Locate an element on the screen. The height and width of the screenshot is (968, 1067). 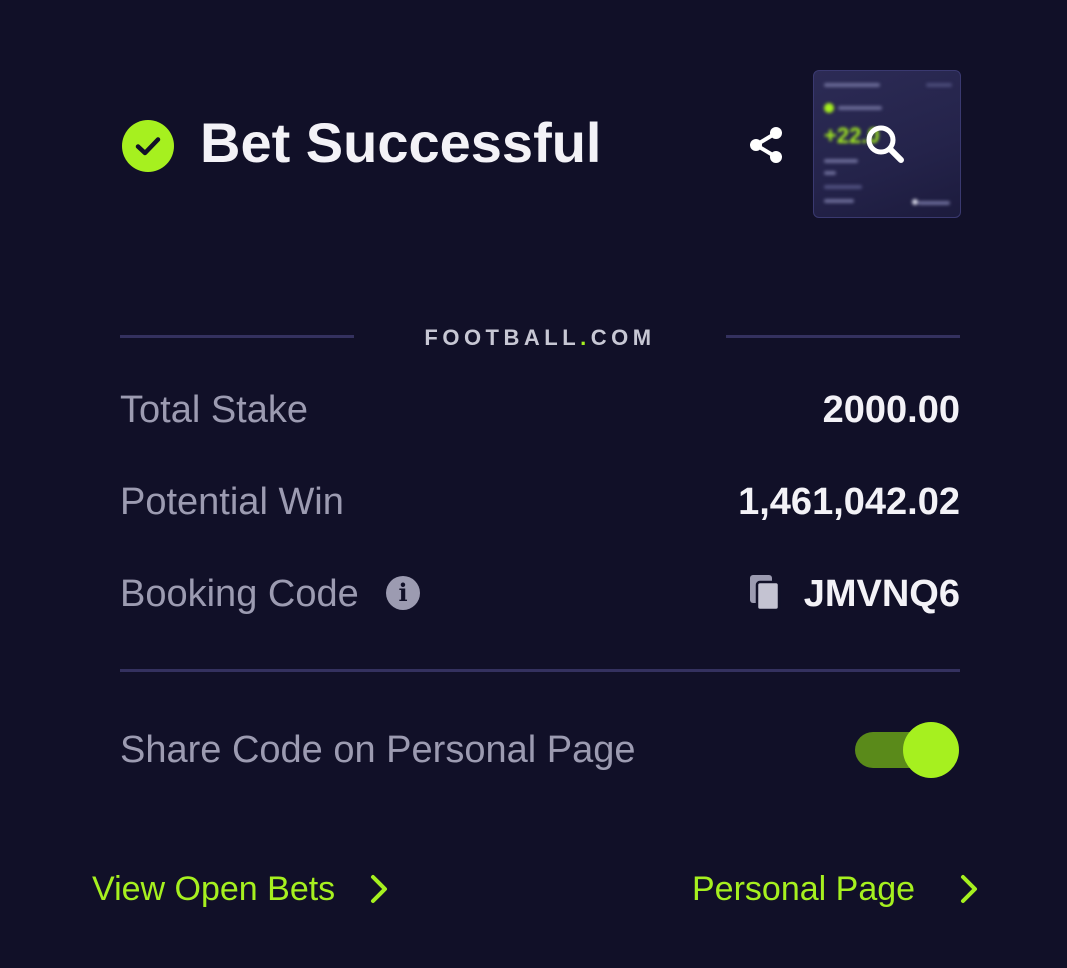
potential-win-value: 1,461,042.02 is located at coordinates (849, 502).